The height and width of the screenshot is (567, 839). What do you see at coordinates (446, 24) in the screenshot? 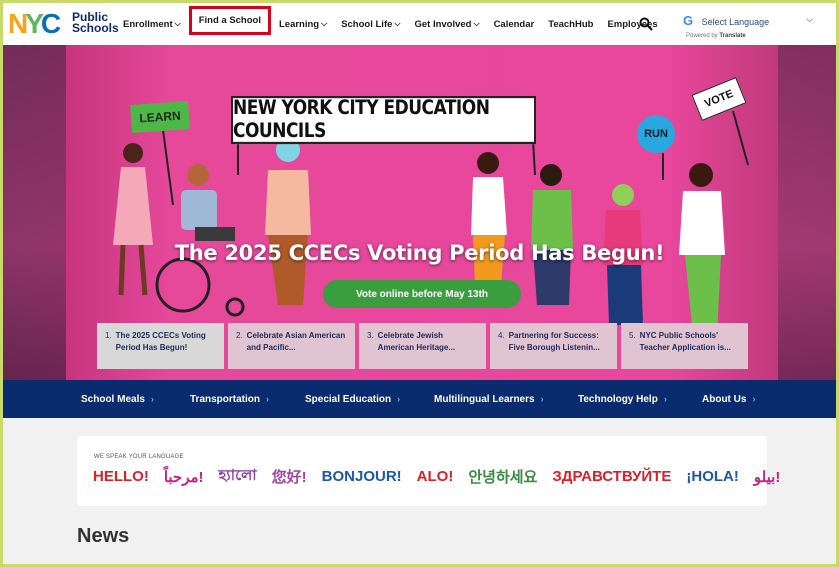
I see `nav-get-involved: Get Involved ⌵` at bounding box center [446, 24].